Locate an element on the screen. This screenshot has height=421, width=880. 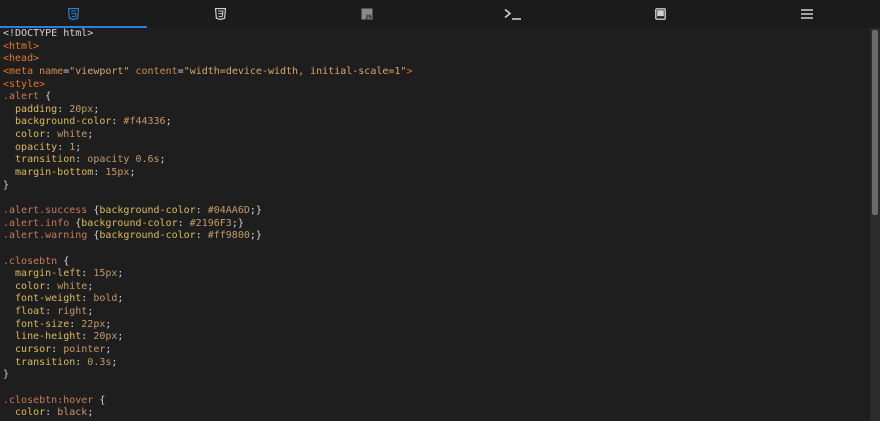
code-token-property: opacity is located at coordinates (30, 147).